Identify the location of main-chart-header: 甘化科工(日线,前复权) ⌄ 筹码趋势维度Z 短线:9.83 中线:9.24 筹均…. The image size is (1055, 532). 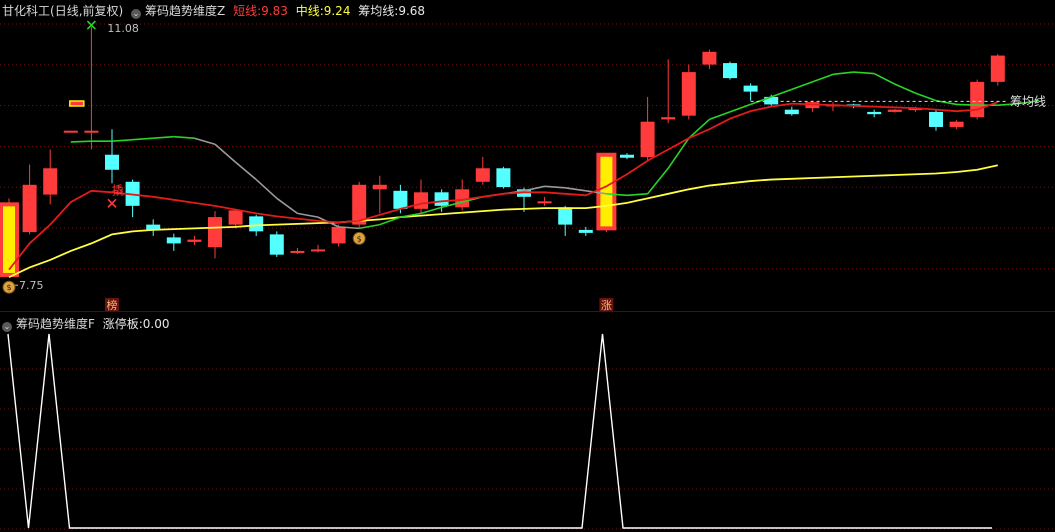
(215, 11).